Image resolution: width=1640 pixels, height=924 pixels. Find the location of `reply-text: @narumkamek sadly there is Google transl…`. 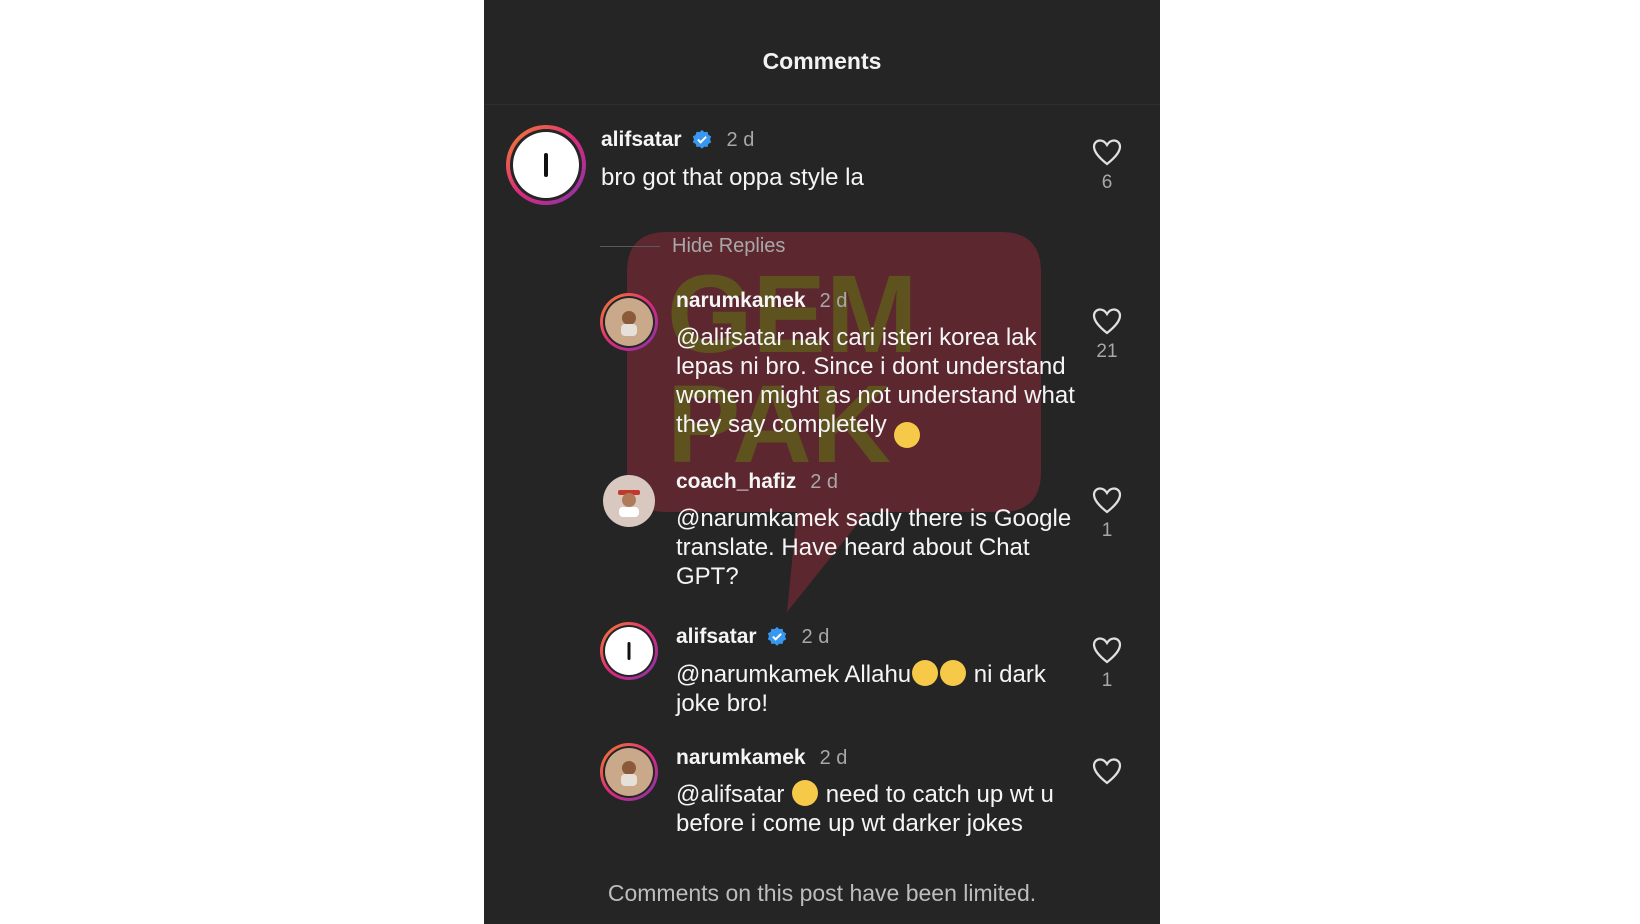

reply-text: @narumkamek sadly there is Google transl… is located at coordinates (874, 547).